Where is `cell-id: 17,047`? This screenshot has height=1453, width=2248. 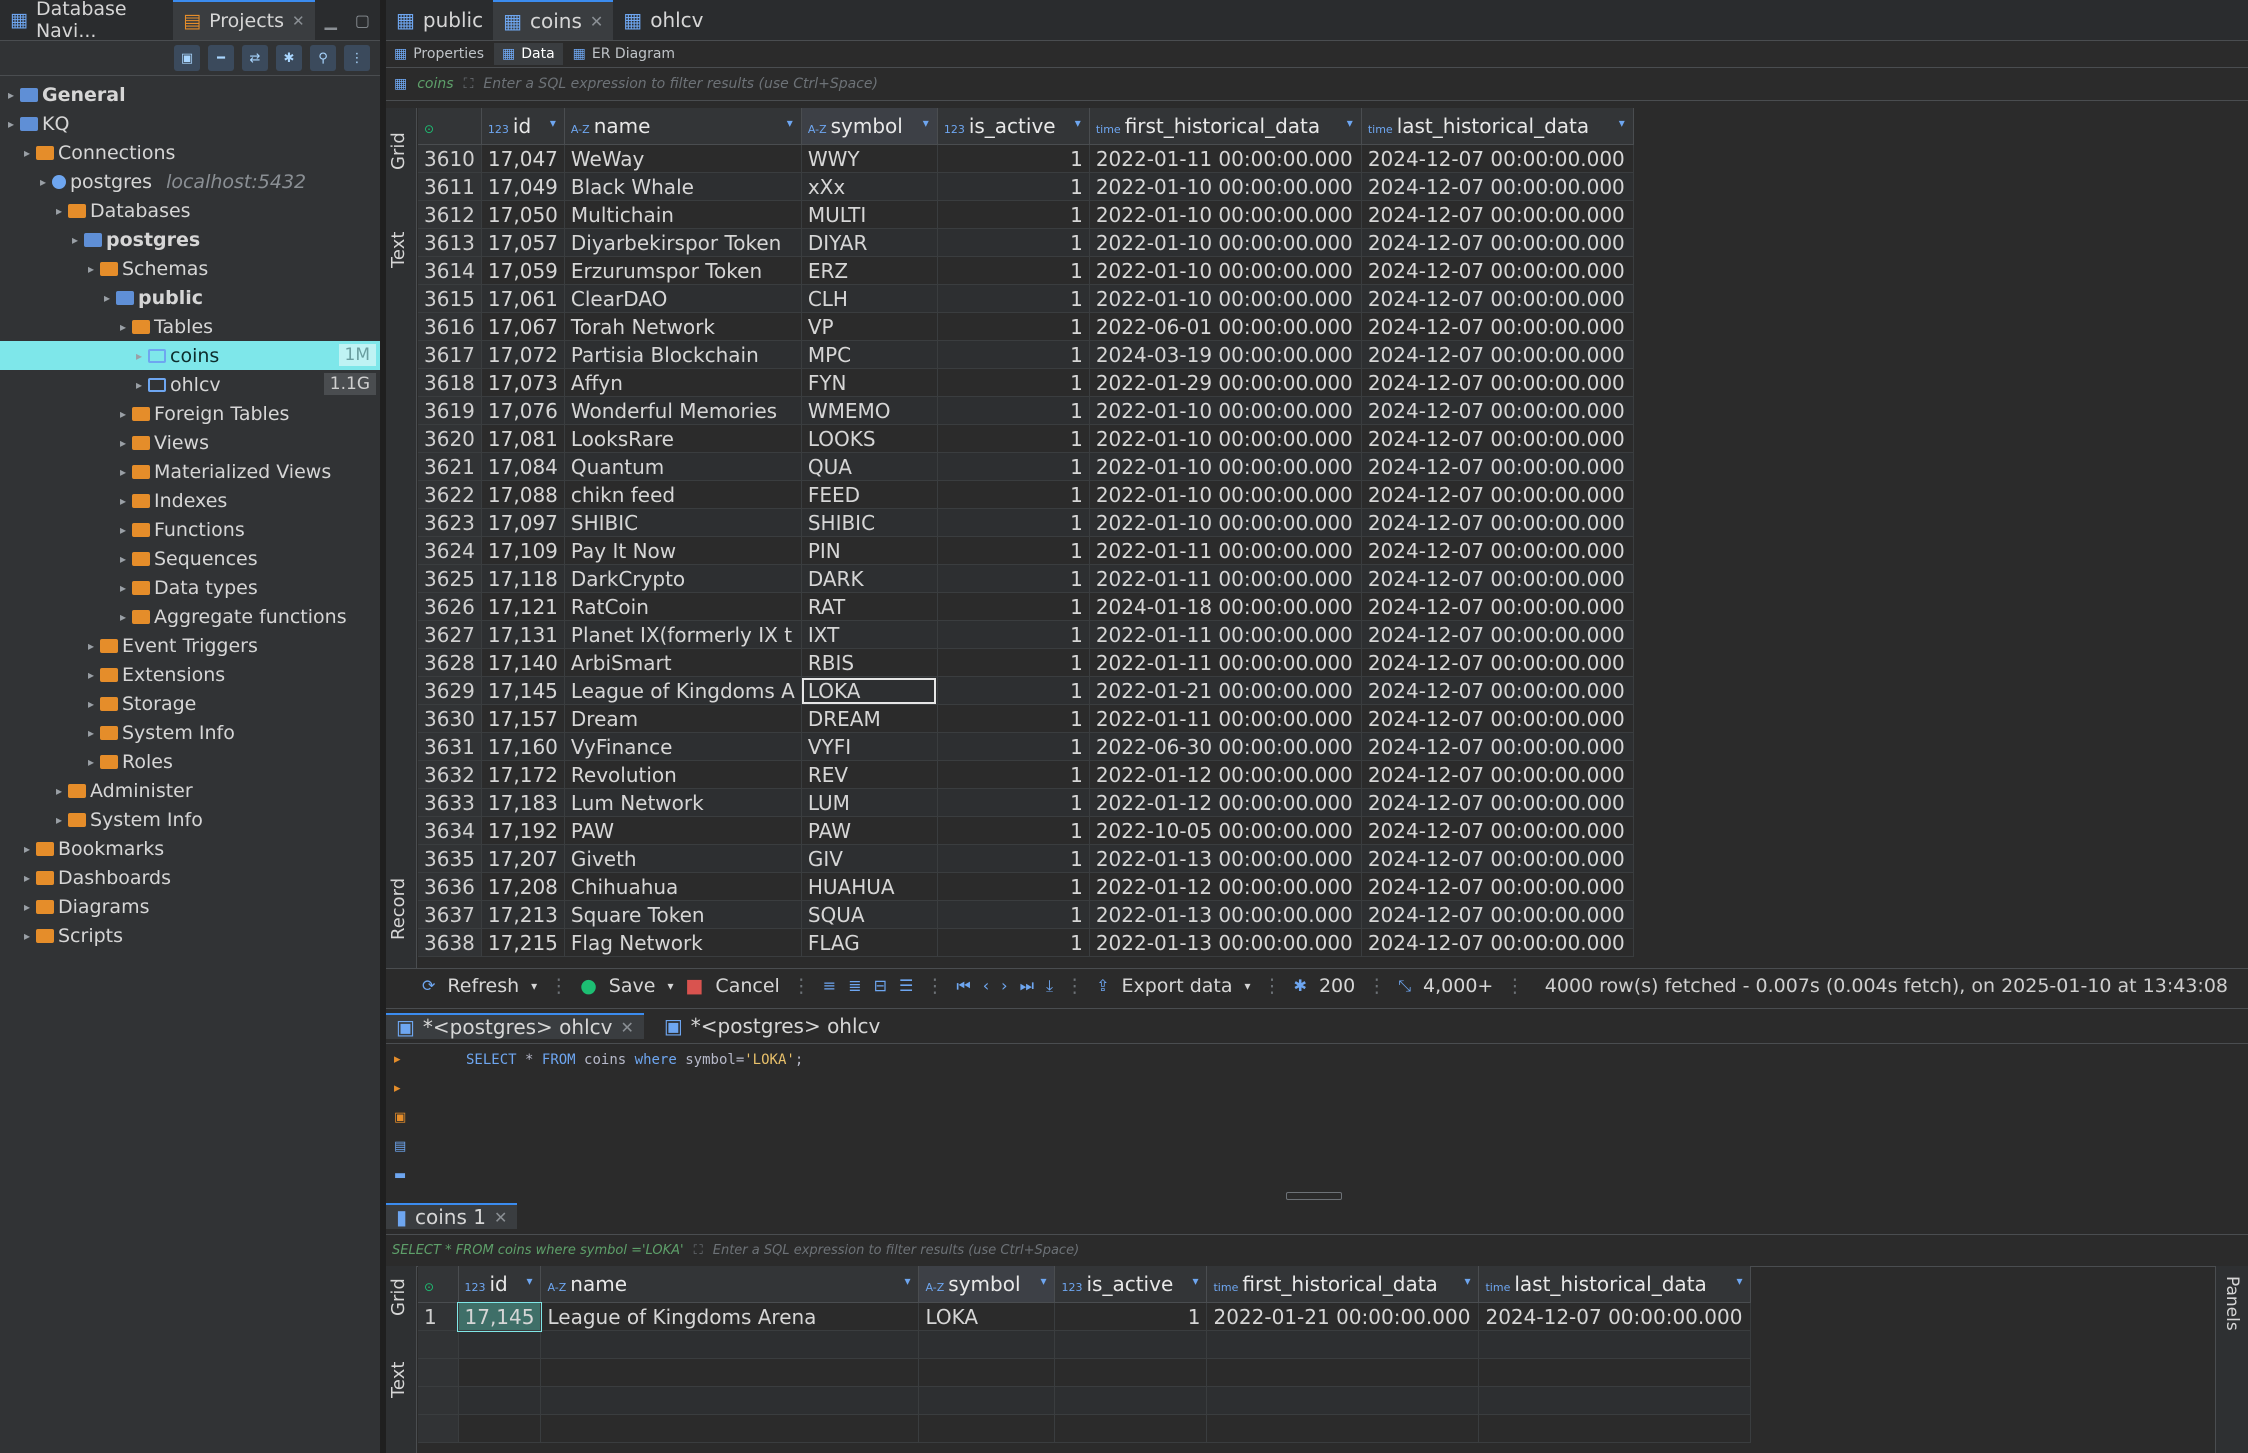
cell-id: 17,047 is located at coordinates (523, 158).